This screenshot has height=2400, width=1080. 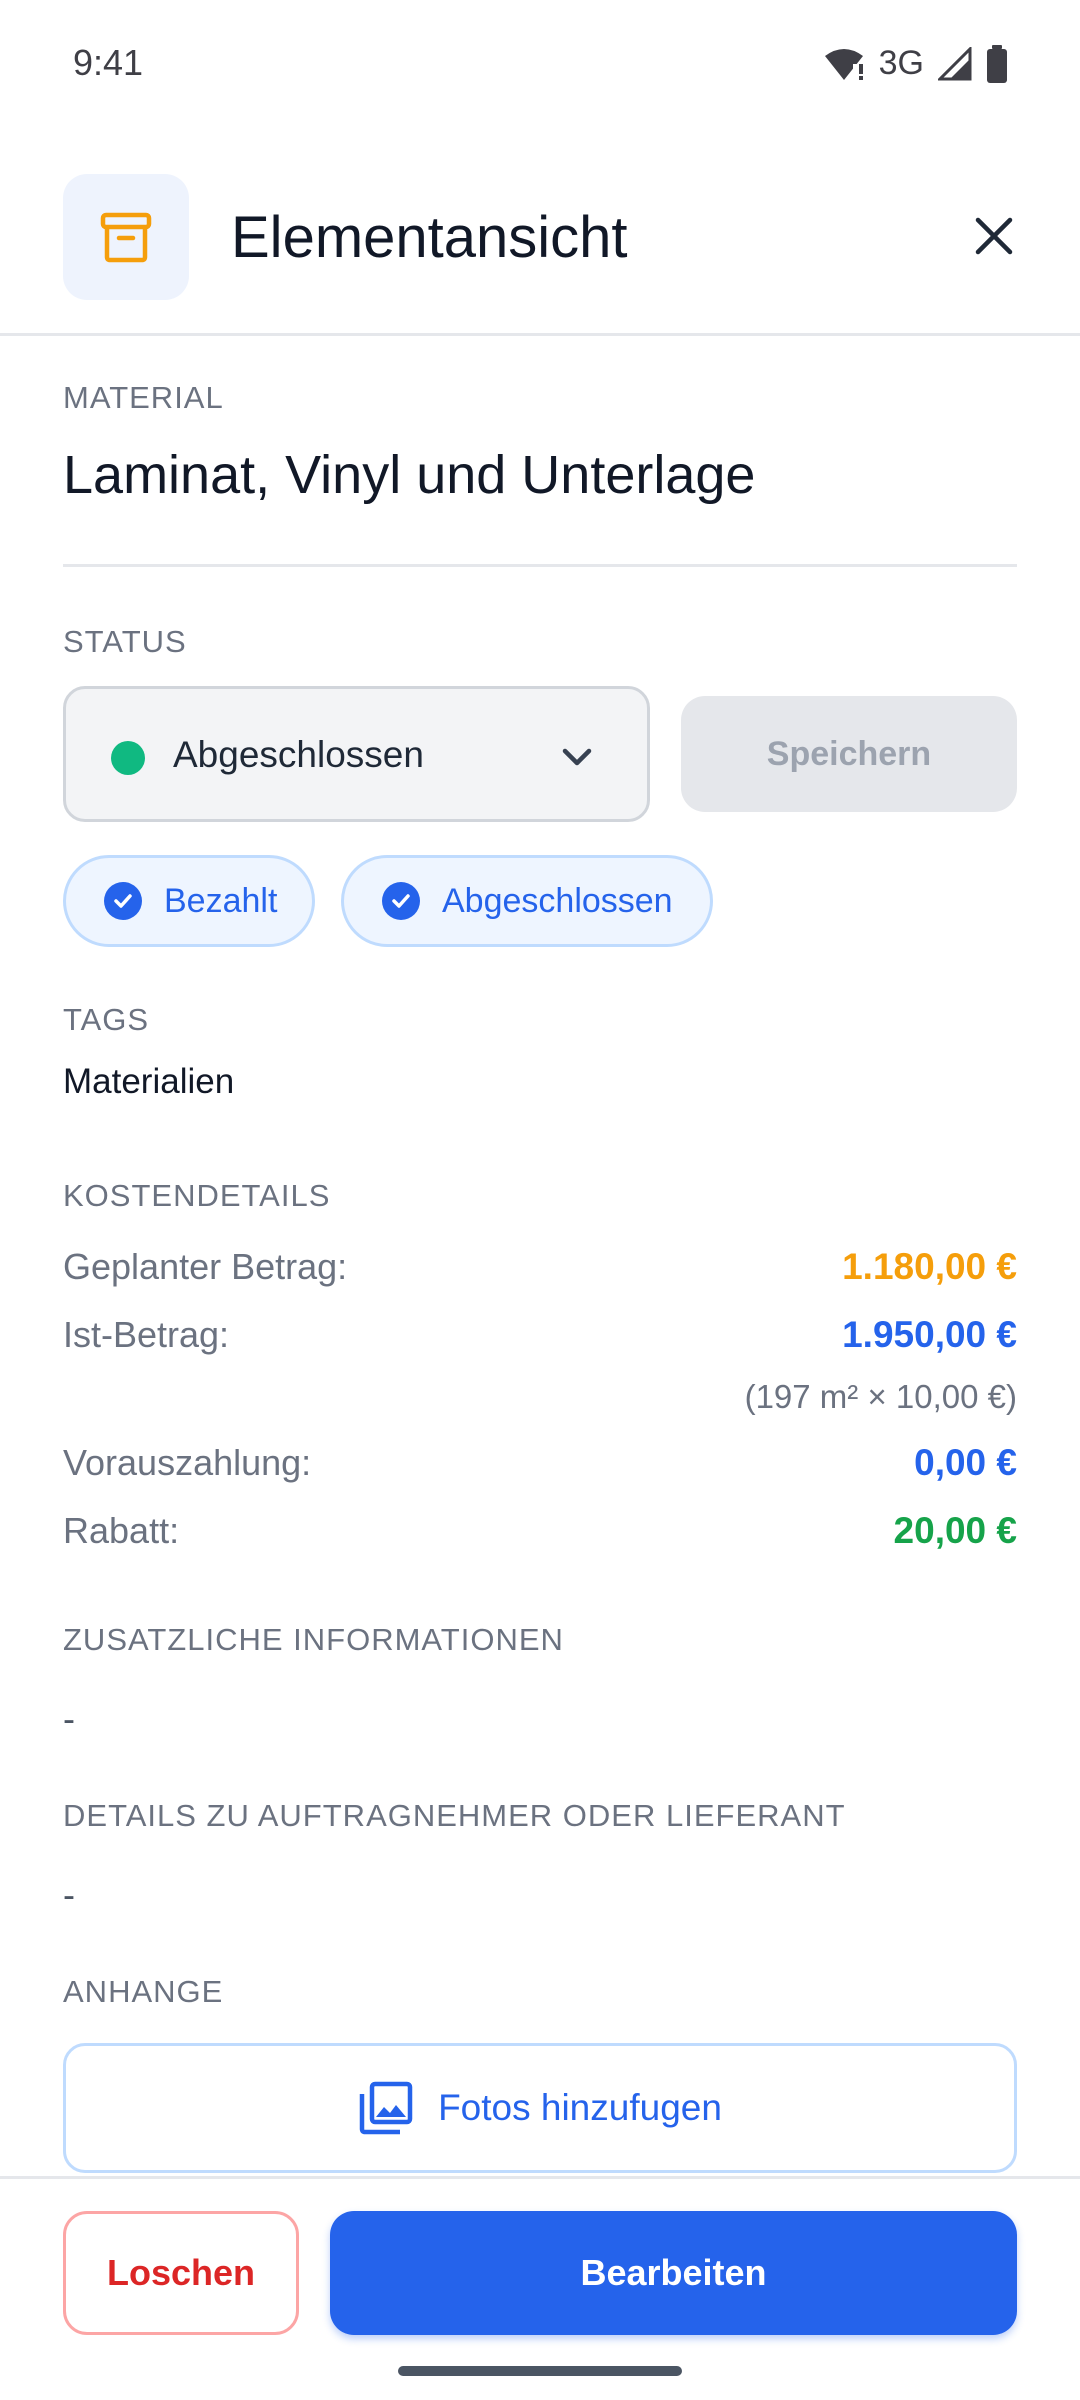 I want to click on cost-value-planned: 1.180,00 €, so click(x=929, y=1266).